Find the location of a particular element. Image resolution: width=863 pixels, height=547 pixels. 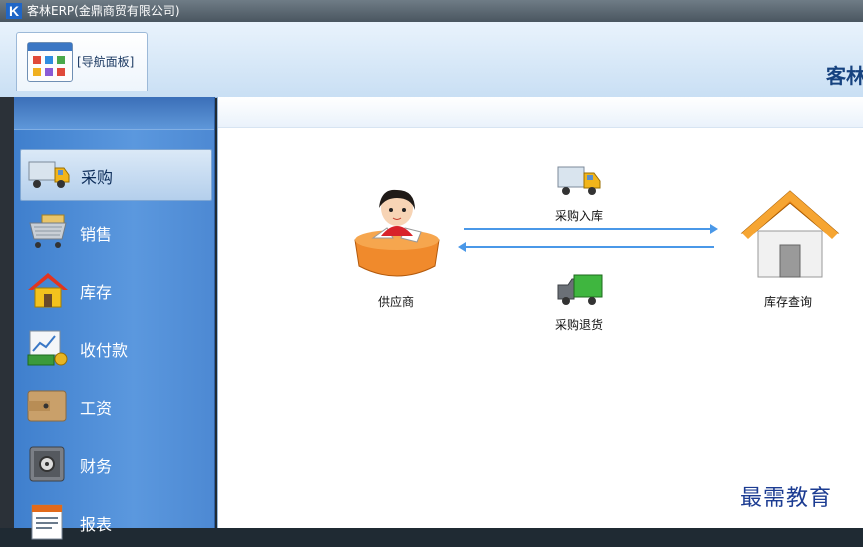

nav-panel-tab-label: [导航面板] is located at coordinates (106, 62).